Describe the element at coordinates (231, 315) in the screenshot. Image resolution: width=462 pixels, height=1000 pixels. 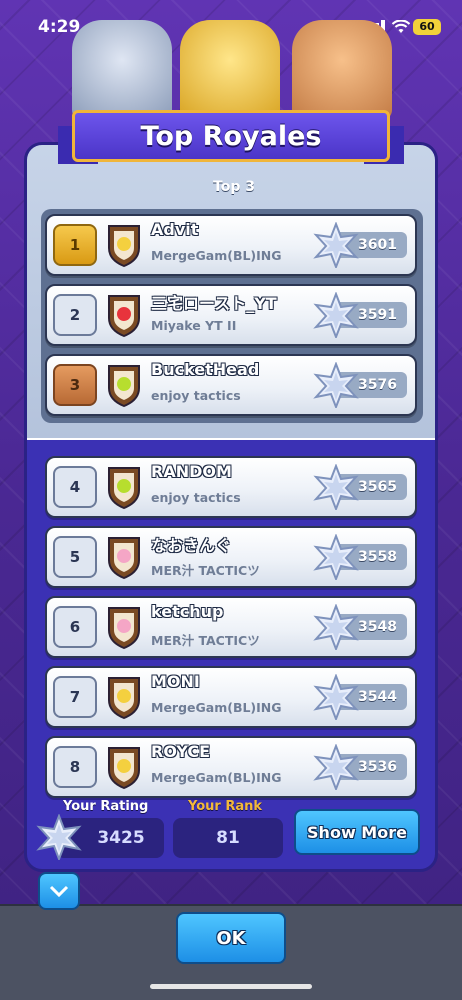
I see `player-row: 2 三宅ロースト_YT Miyake YT II 3591` at that location.